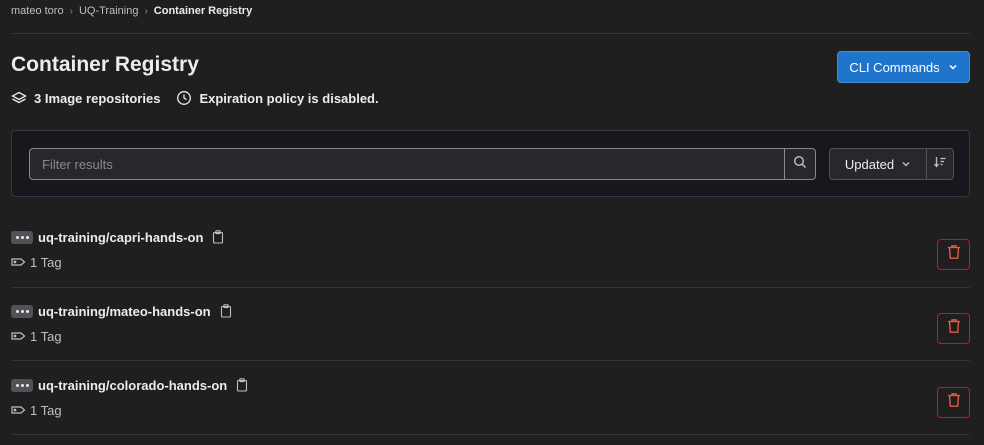 This screenshot has height=445, width=984. I want to click on sort-dropdown: Updated, so click(878, 164).